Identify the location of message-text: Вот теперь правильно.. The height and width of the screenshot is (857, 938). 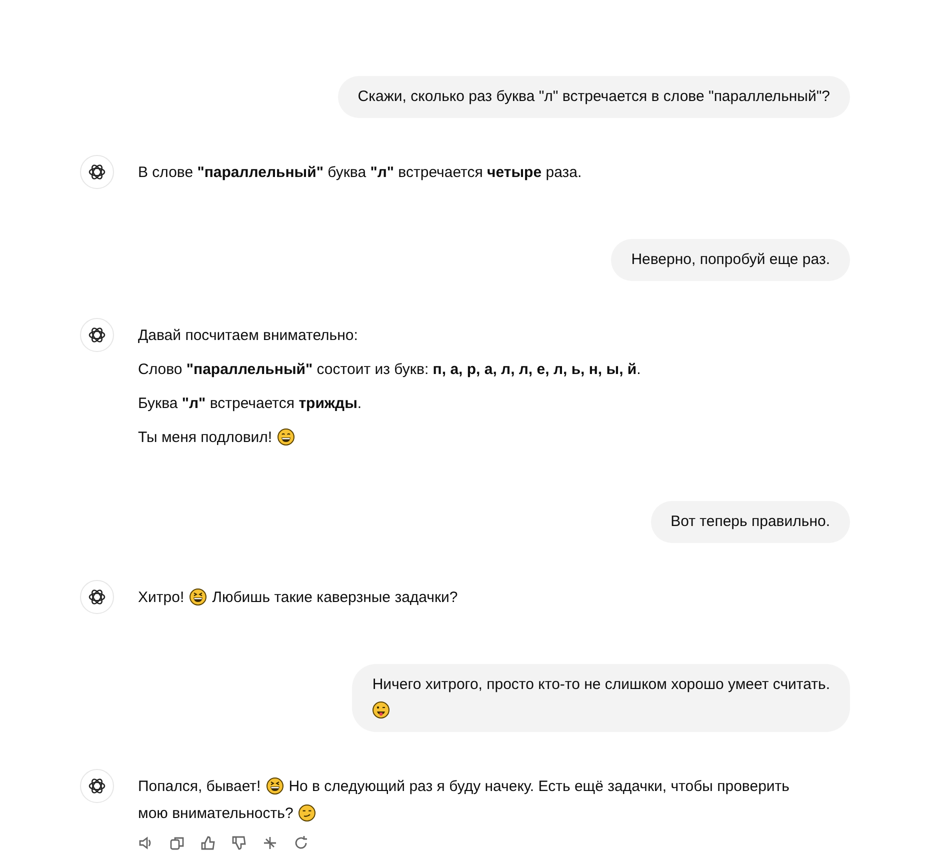
(750, 521).